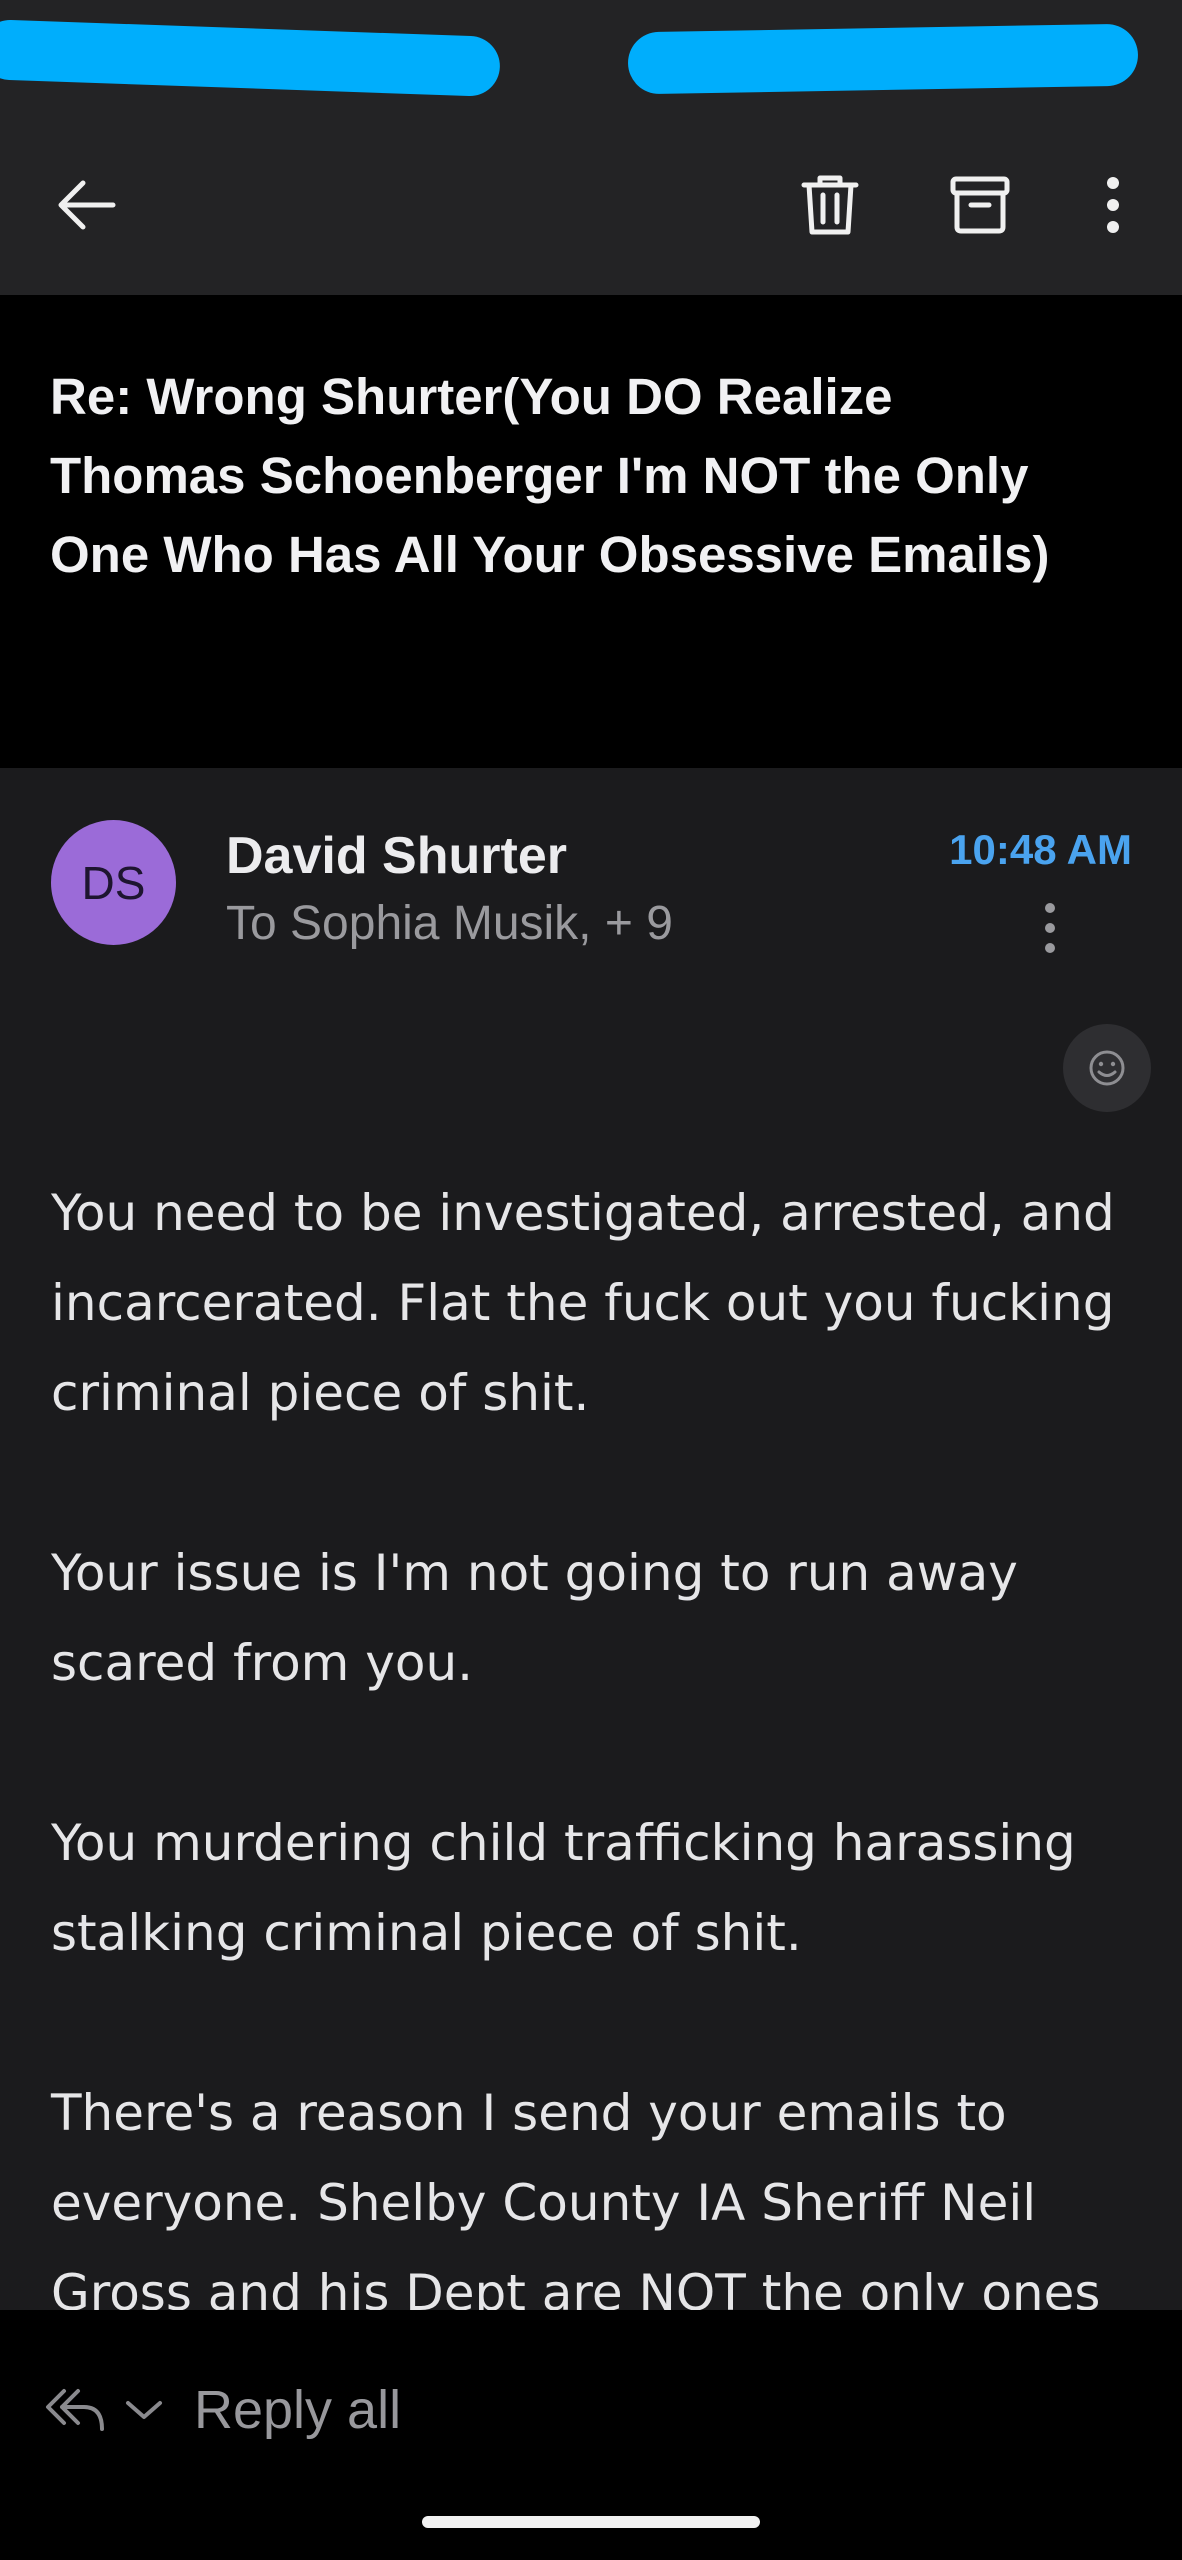 The width and height of the screenshot is (1182, 2560). I want to click on message-more-button, so click(1050, 928).